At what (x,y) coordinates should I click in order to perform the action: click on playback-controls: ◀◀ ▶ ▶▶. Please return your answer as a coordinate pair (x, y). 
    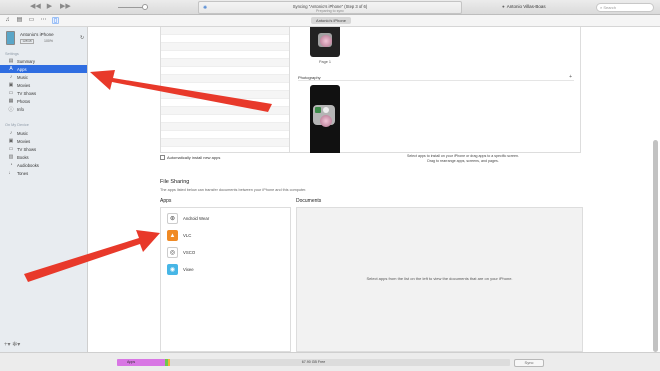
    Looking at the image, I should click on (50, 7).